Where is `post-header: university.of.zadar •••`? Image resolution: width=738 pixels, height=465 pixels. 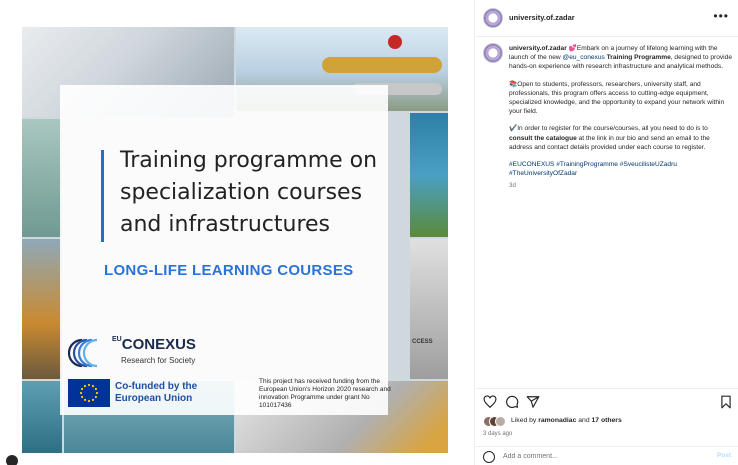 post-header: university.of.zadar ••• is located at coordinates (606, 18).